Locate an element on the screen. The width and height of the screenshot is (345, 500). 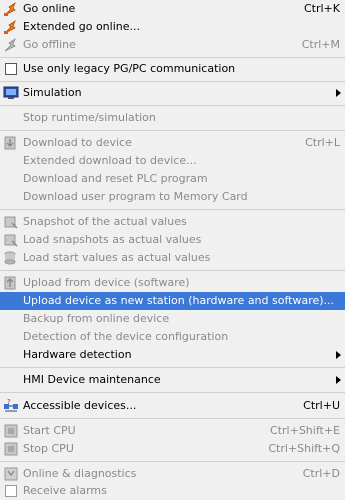
simulation-icon is located at coordinates (11, 93).